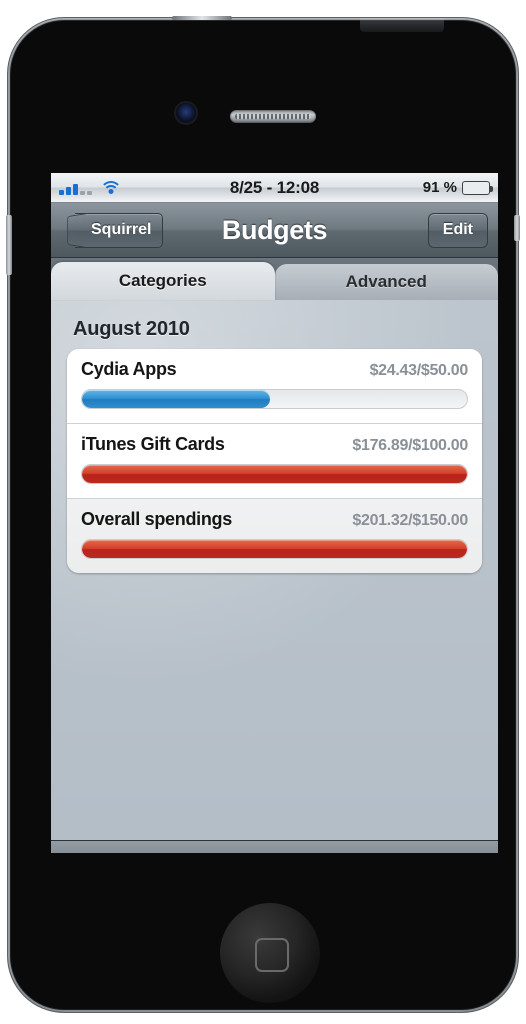 The height and width of the screenshot is (1024, 526). Describe the element at coordinates (119, 230) in the screenshot. I see `back-button: Squirrel` at that location.